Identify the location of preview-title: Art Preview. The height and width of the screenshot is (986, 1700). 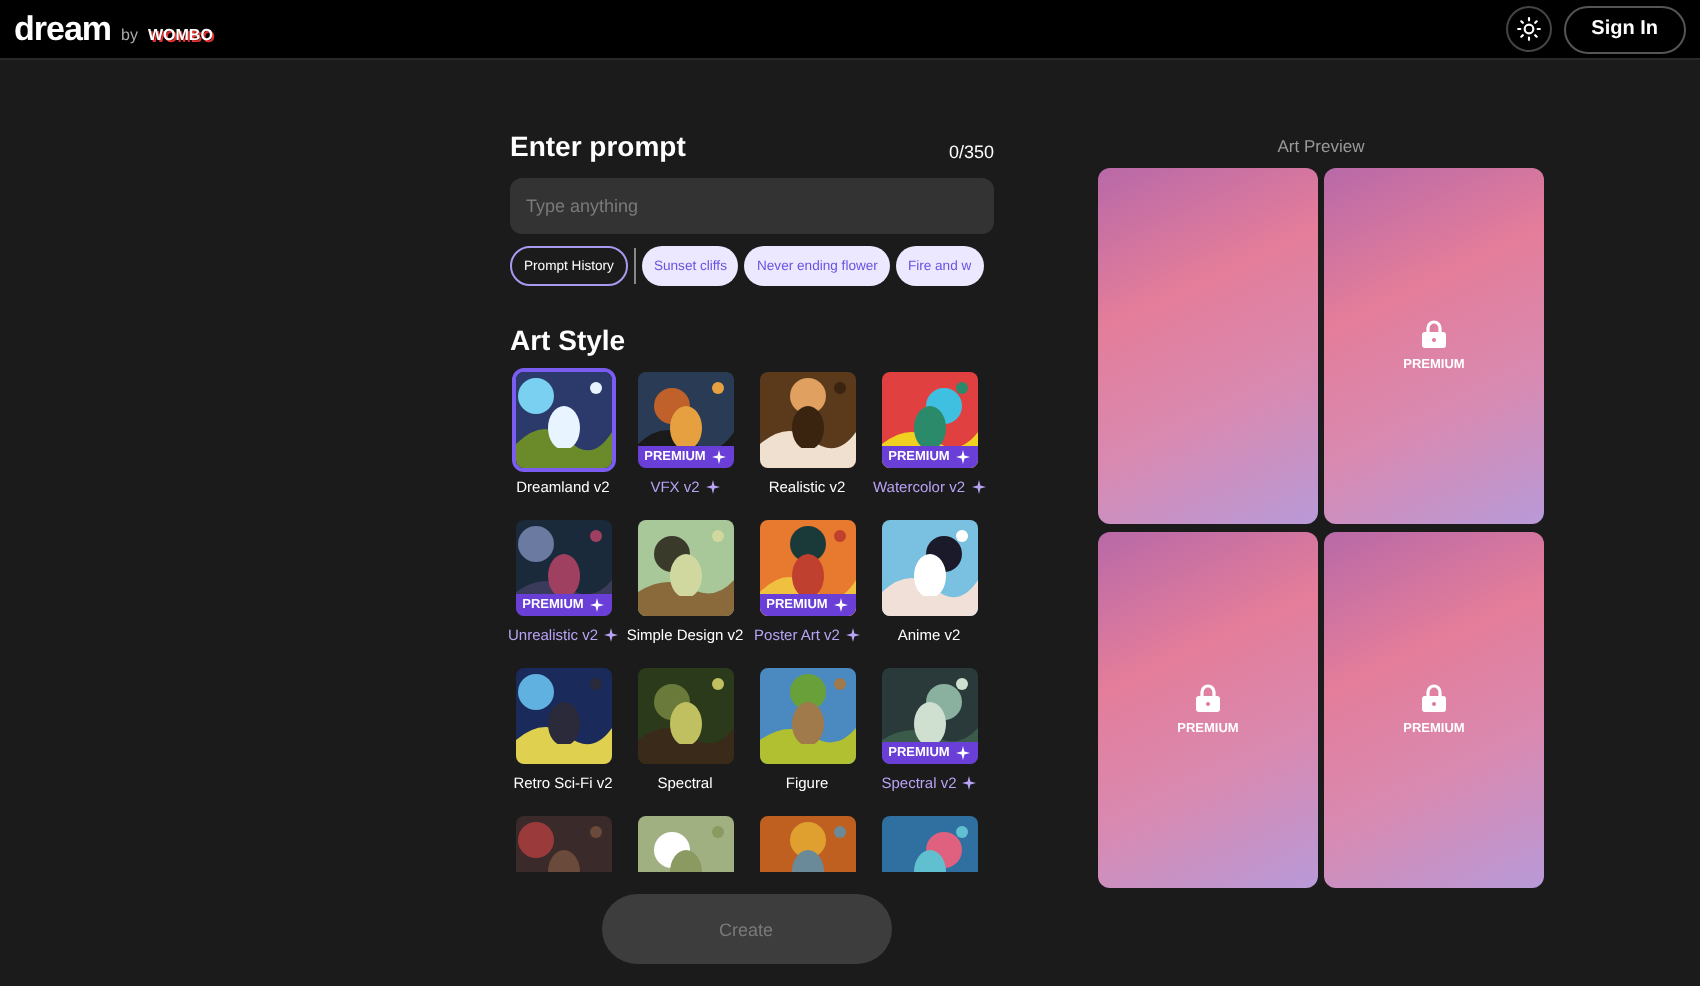
(1321, 146).